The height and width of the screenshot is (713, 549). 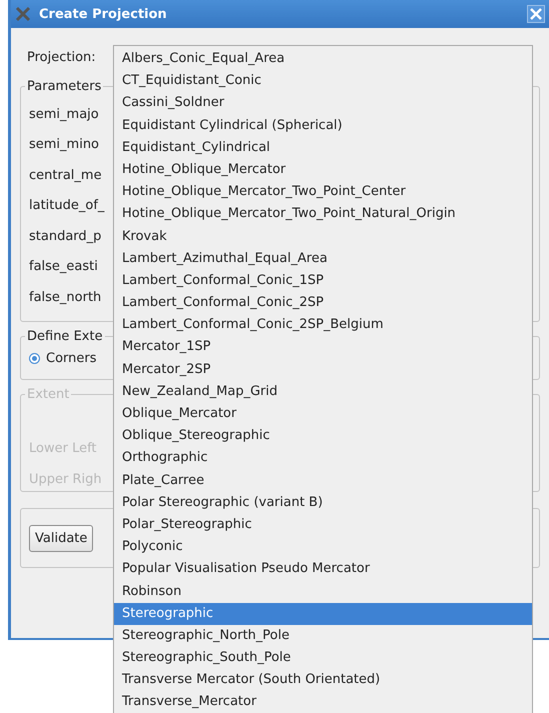 I want to click on dropdown-item: New_Zealand_Map_Grid, so click(x=323, y=391).